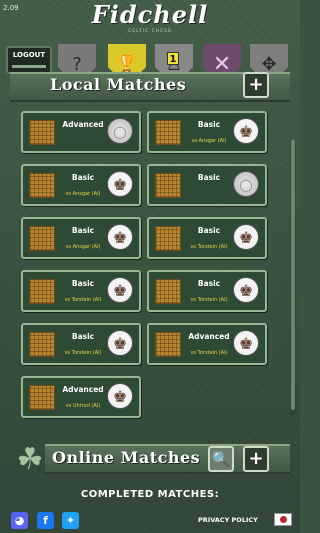  What do you see at coordinates (81, 132) in the screenshot?
I see `match-tile: Advanced ○` at bounding box center [81, 132].